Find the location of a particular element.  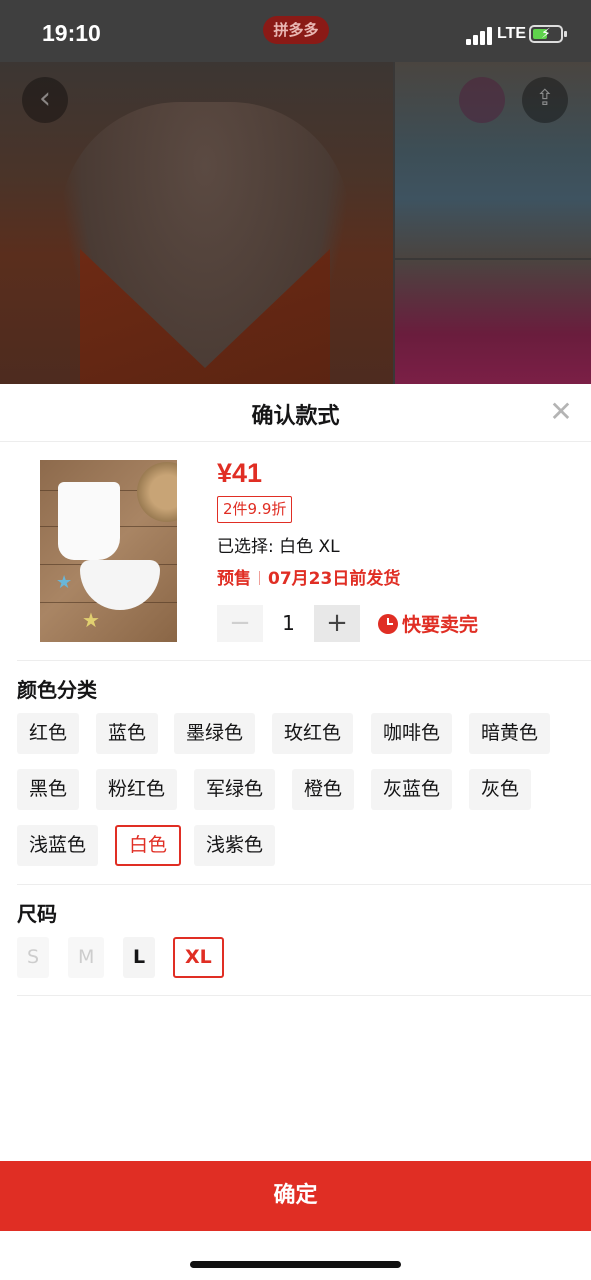

color-option-orange: 橙色 is located at coordinates (323, 789).